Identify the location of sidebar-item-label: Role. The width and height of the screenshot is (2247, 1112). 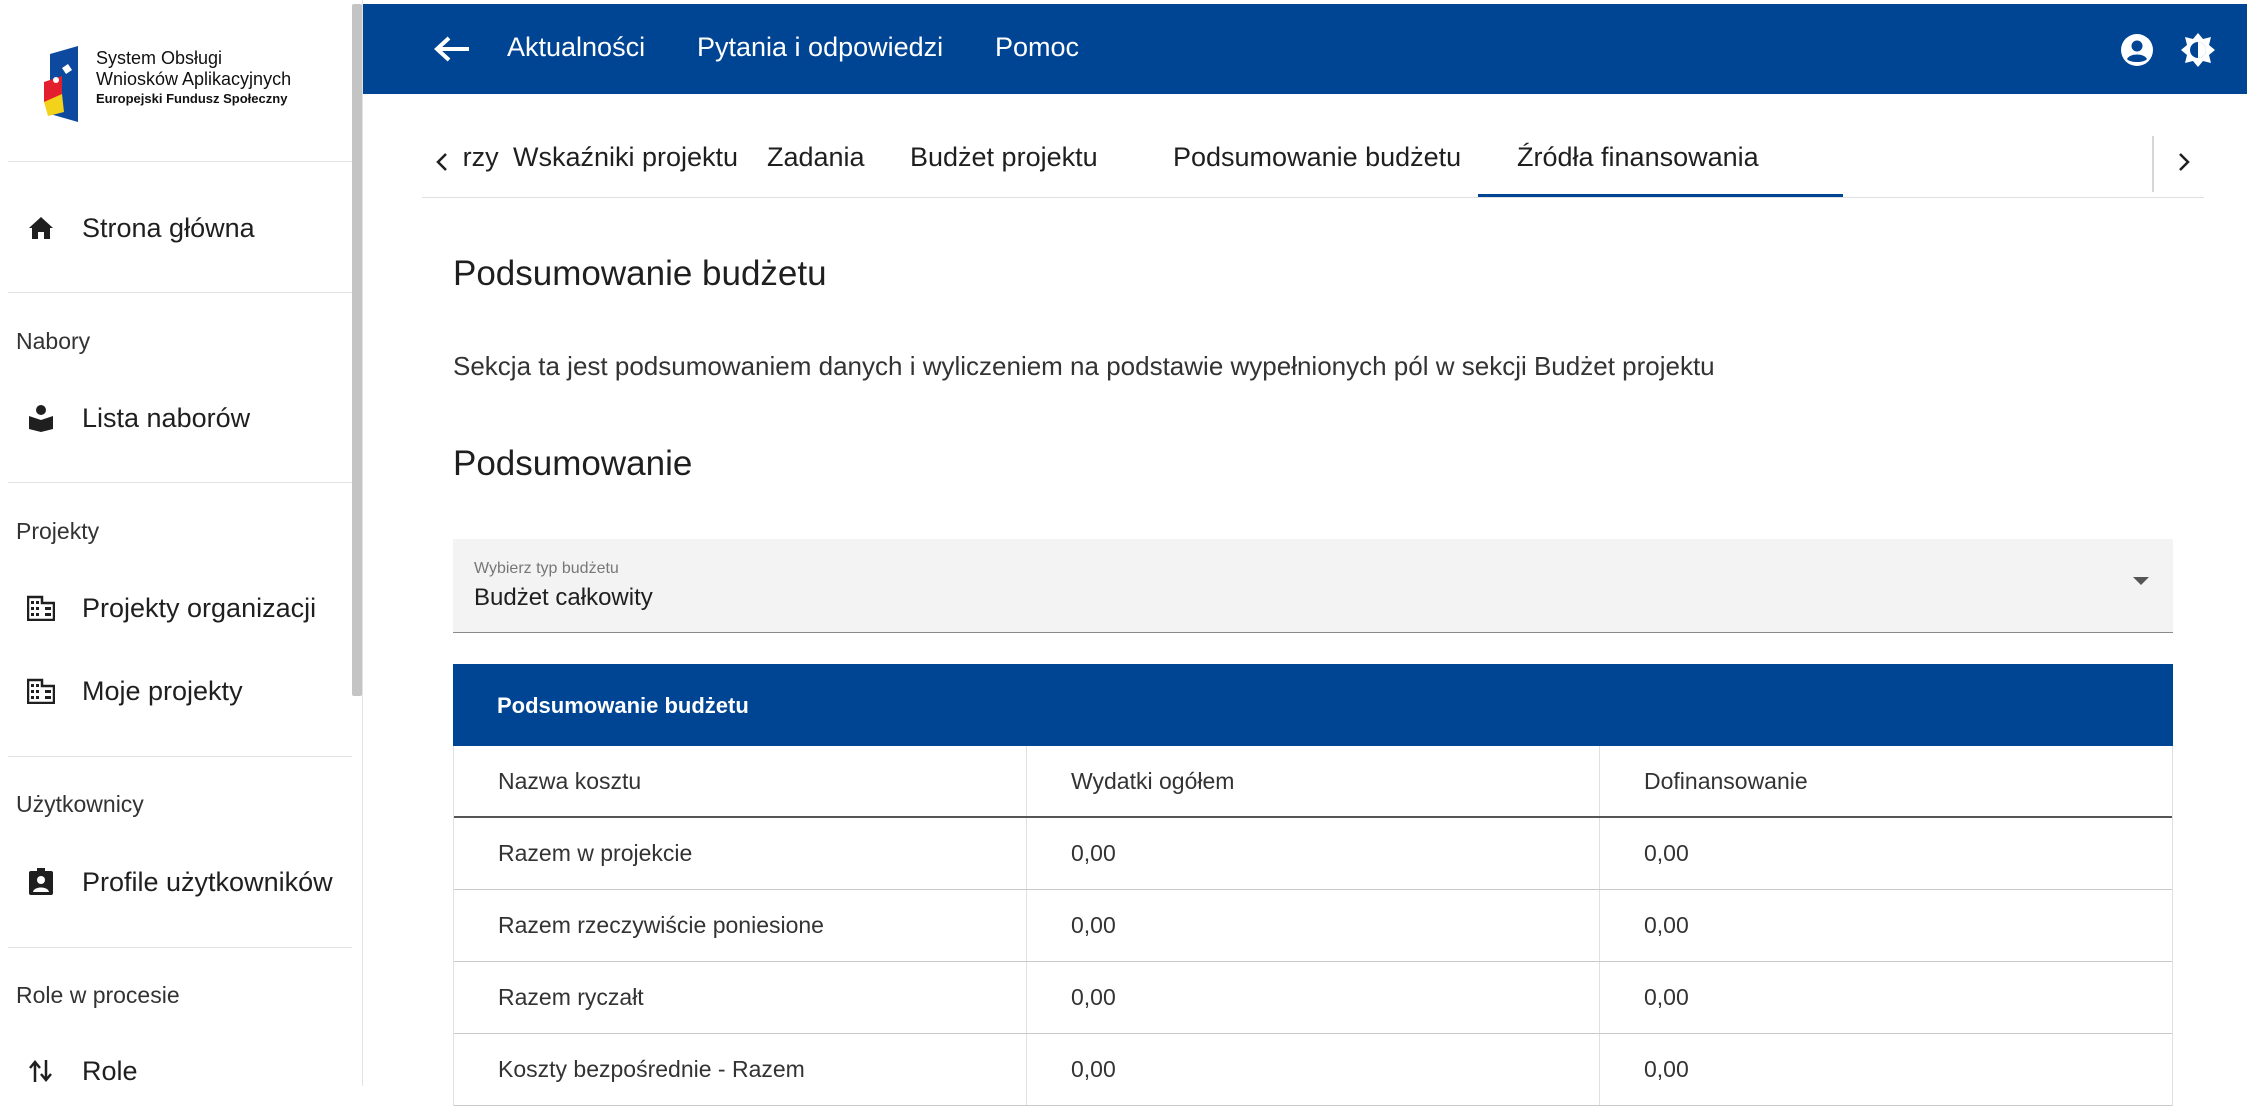
(110, 1070).